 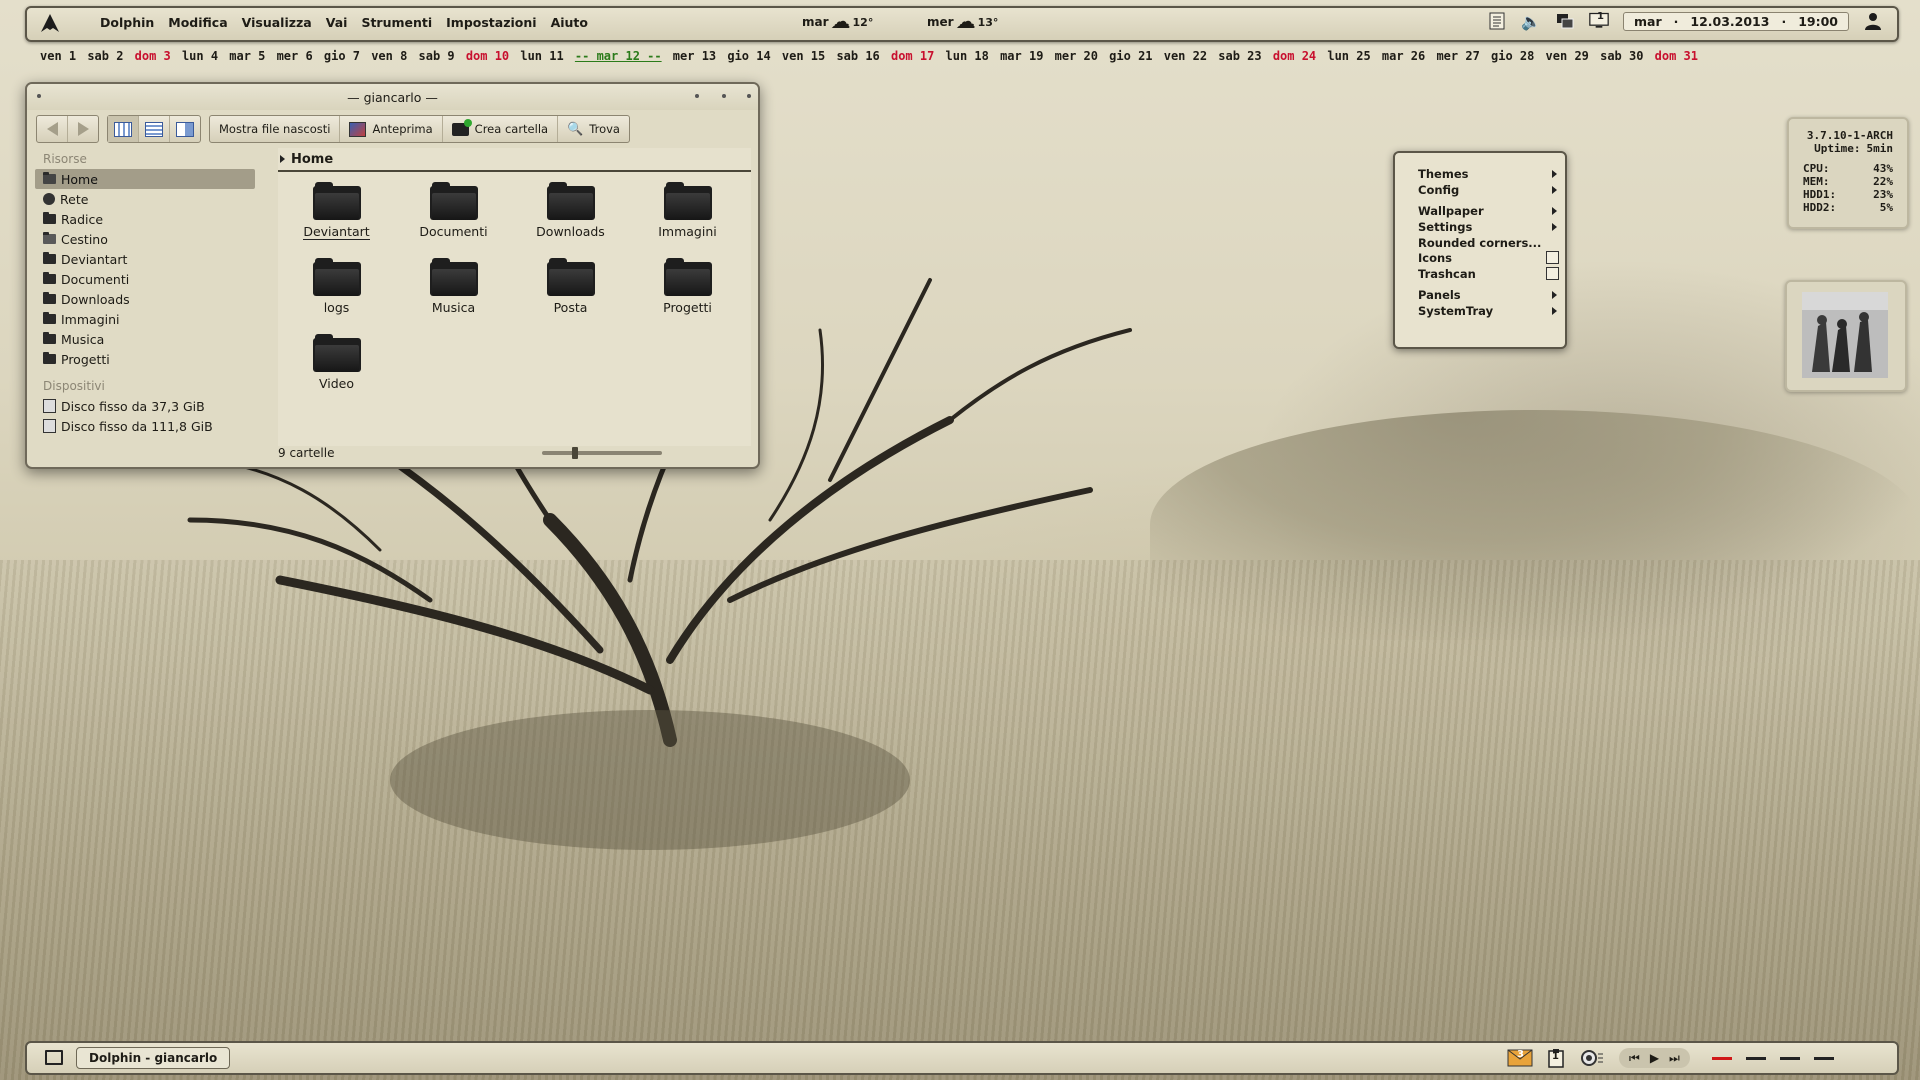 What do you see at coordinates (336, 365) in the screenshot?
I see `folder-item: Video` at bounding box center [336, 365].